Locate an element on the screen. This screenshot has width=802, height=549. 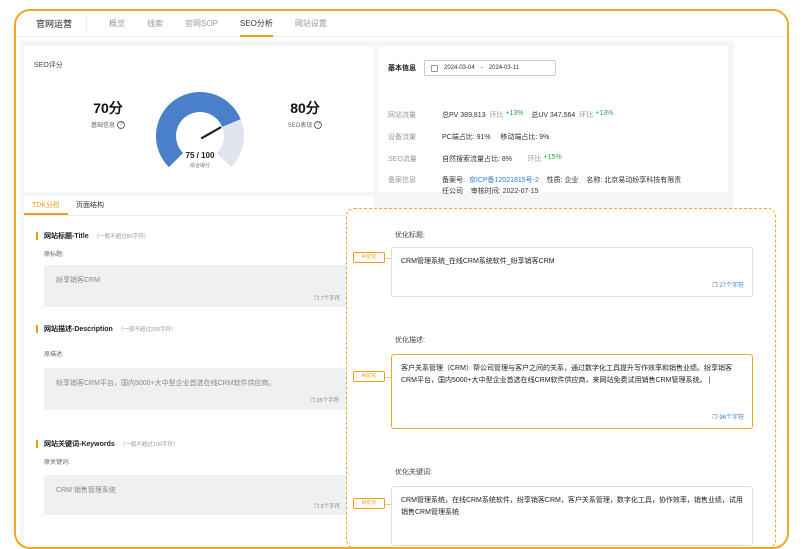
seo-score-card: SEO评分 70分 基础信息 ? 75 / 100 综合得分 80分 SEO表现 is located at coordinates (199, 119).